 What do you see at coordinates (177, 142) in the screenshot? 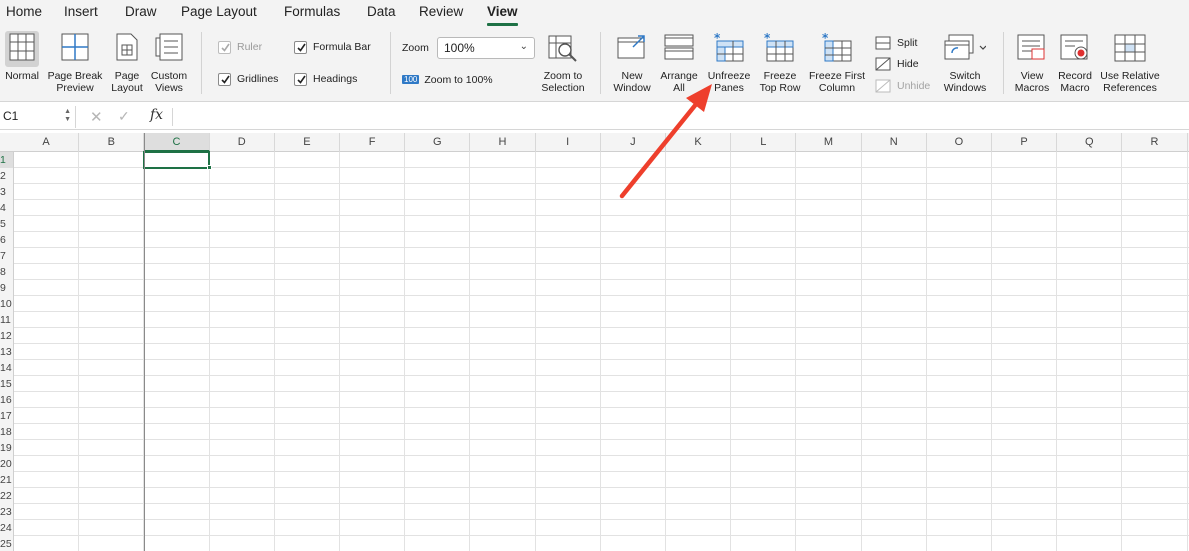
I see `column-header-c: C` at bounding box center [177, 142].